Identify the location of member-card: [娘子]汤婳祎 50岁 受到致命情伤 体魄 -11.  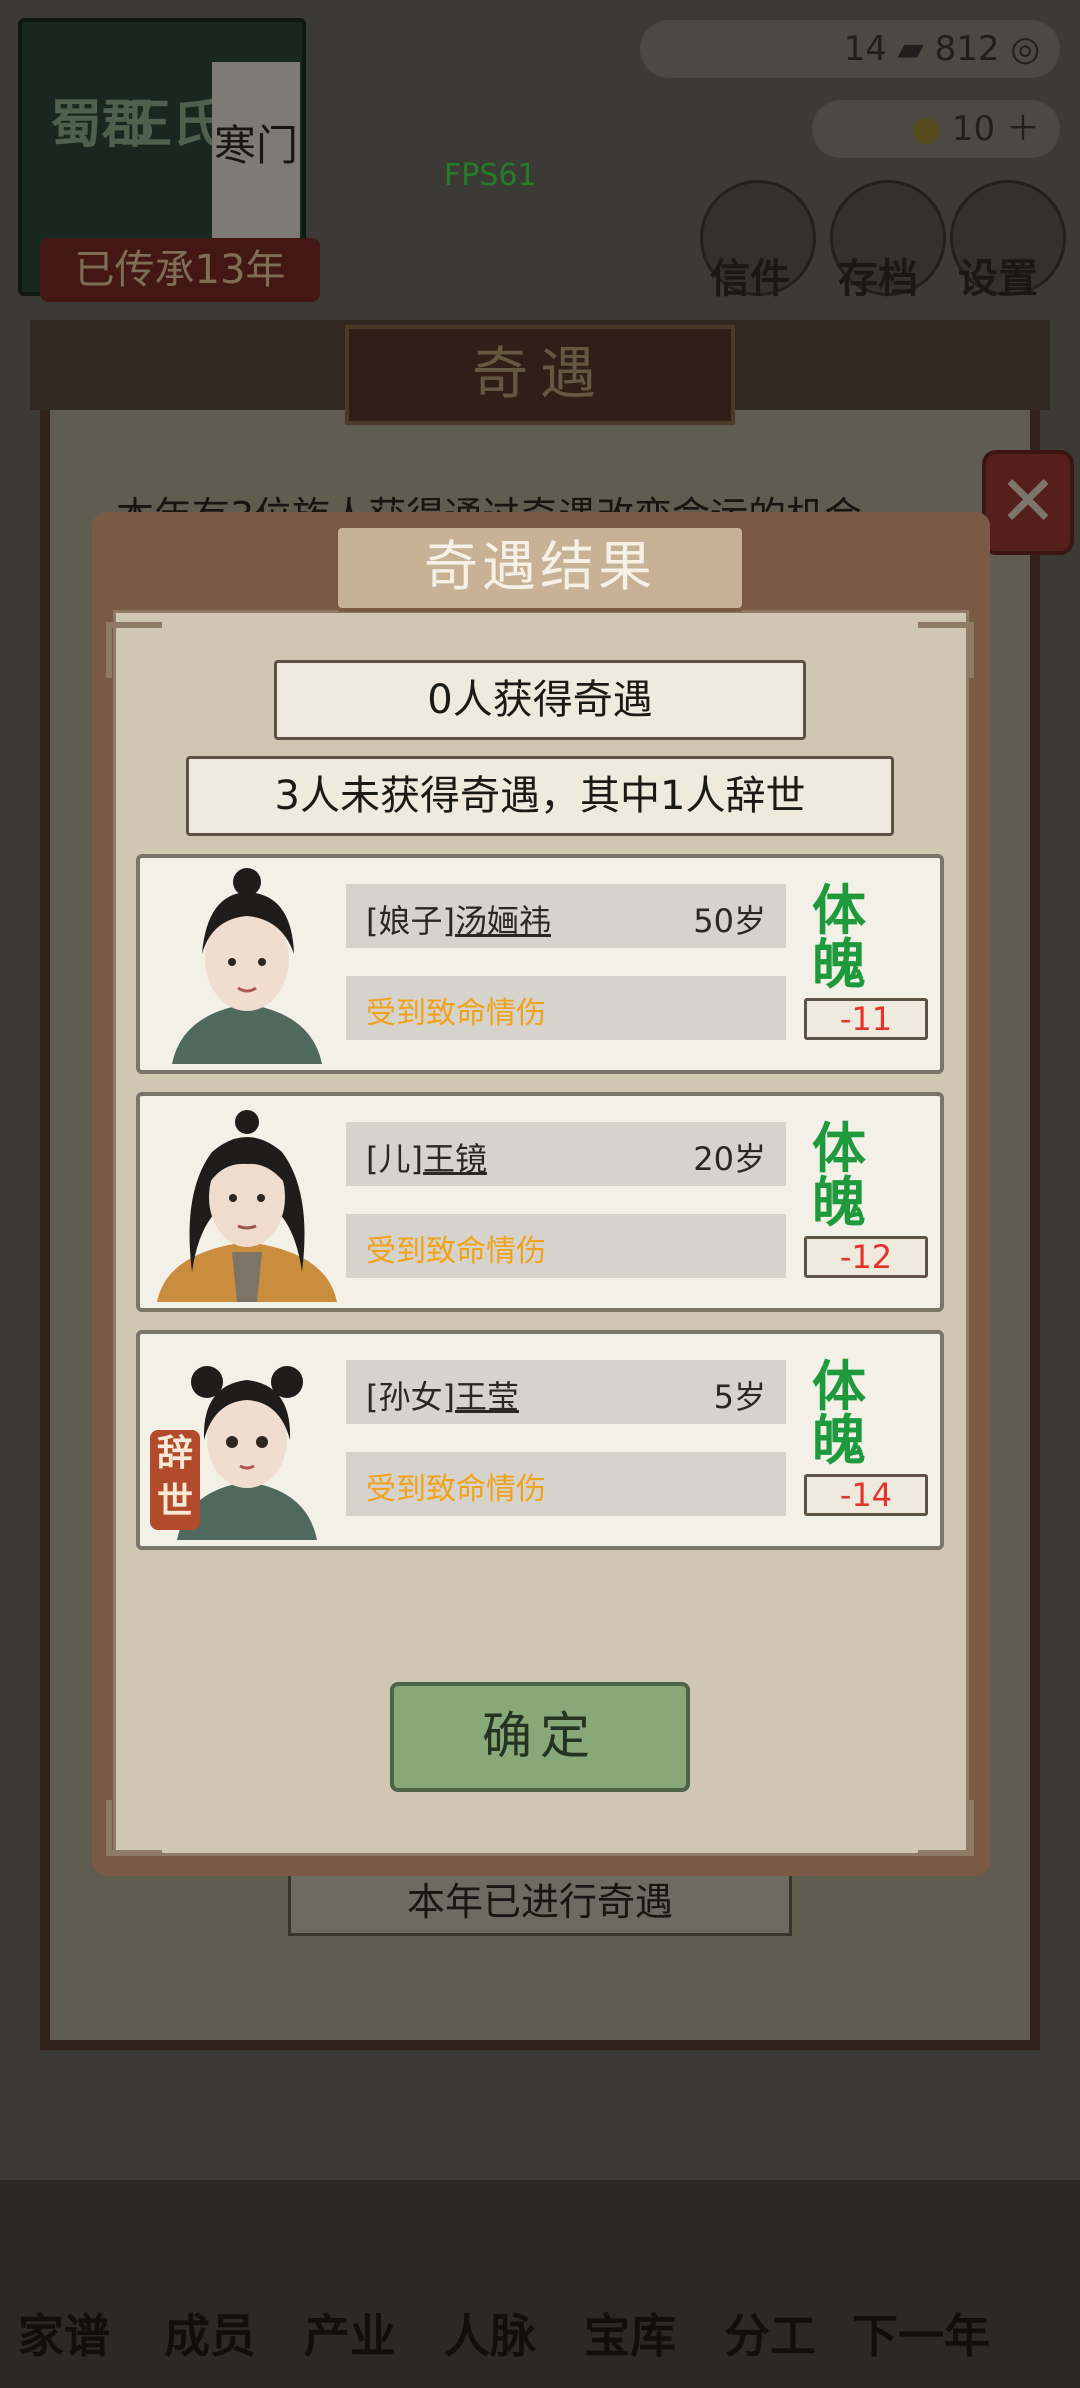
(540, 964).